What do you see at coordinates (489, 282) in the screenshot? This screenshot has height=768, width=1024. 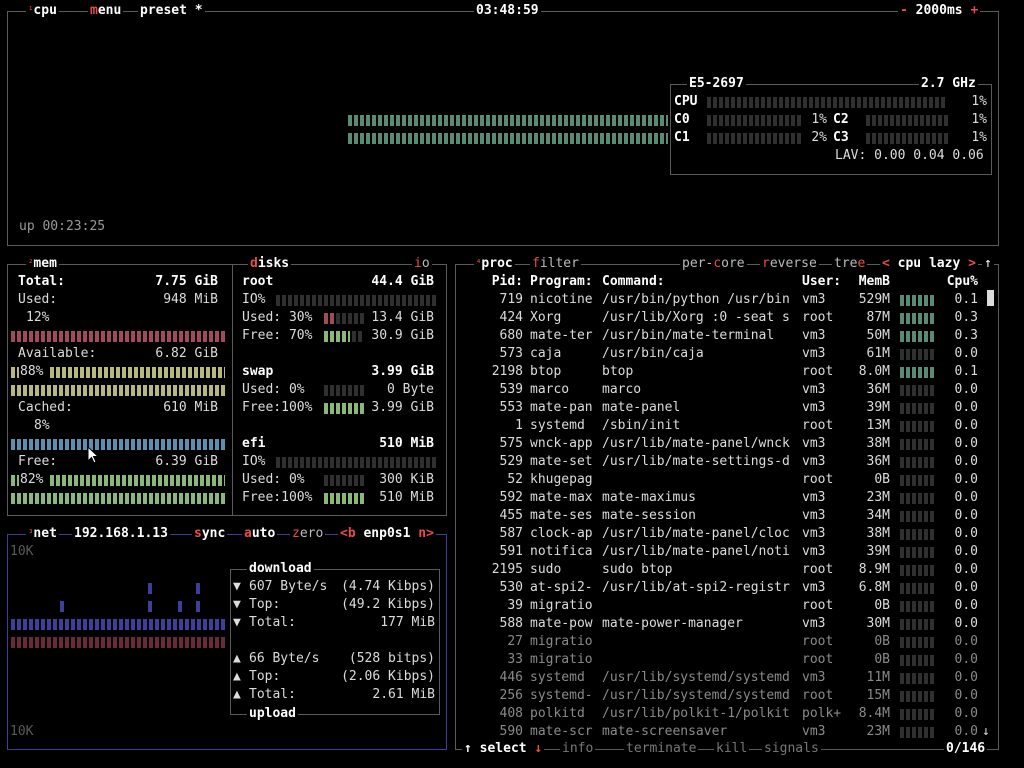 I see `header-pid: Pid:` at bounding box center [489, 282].